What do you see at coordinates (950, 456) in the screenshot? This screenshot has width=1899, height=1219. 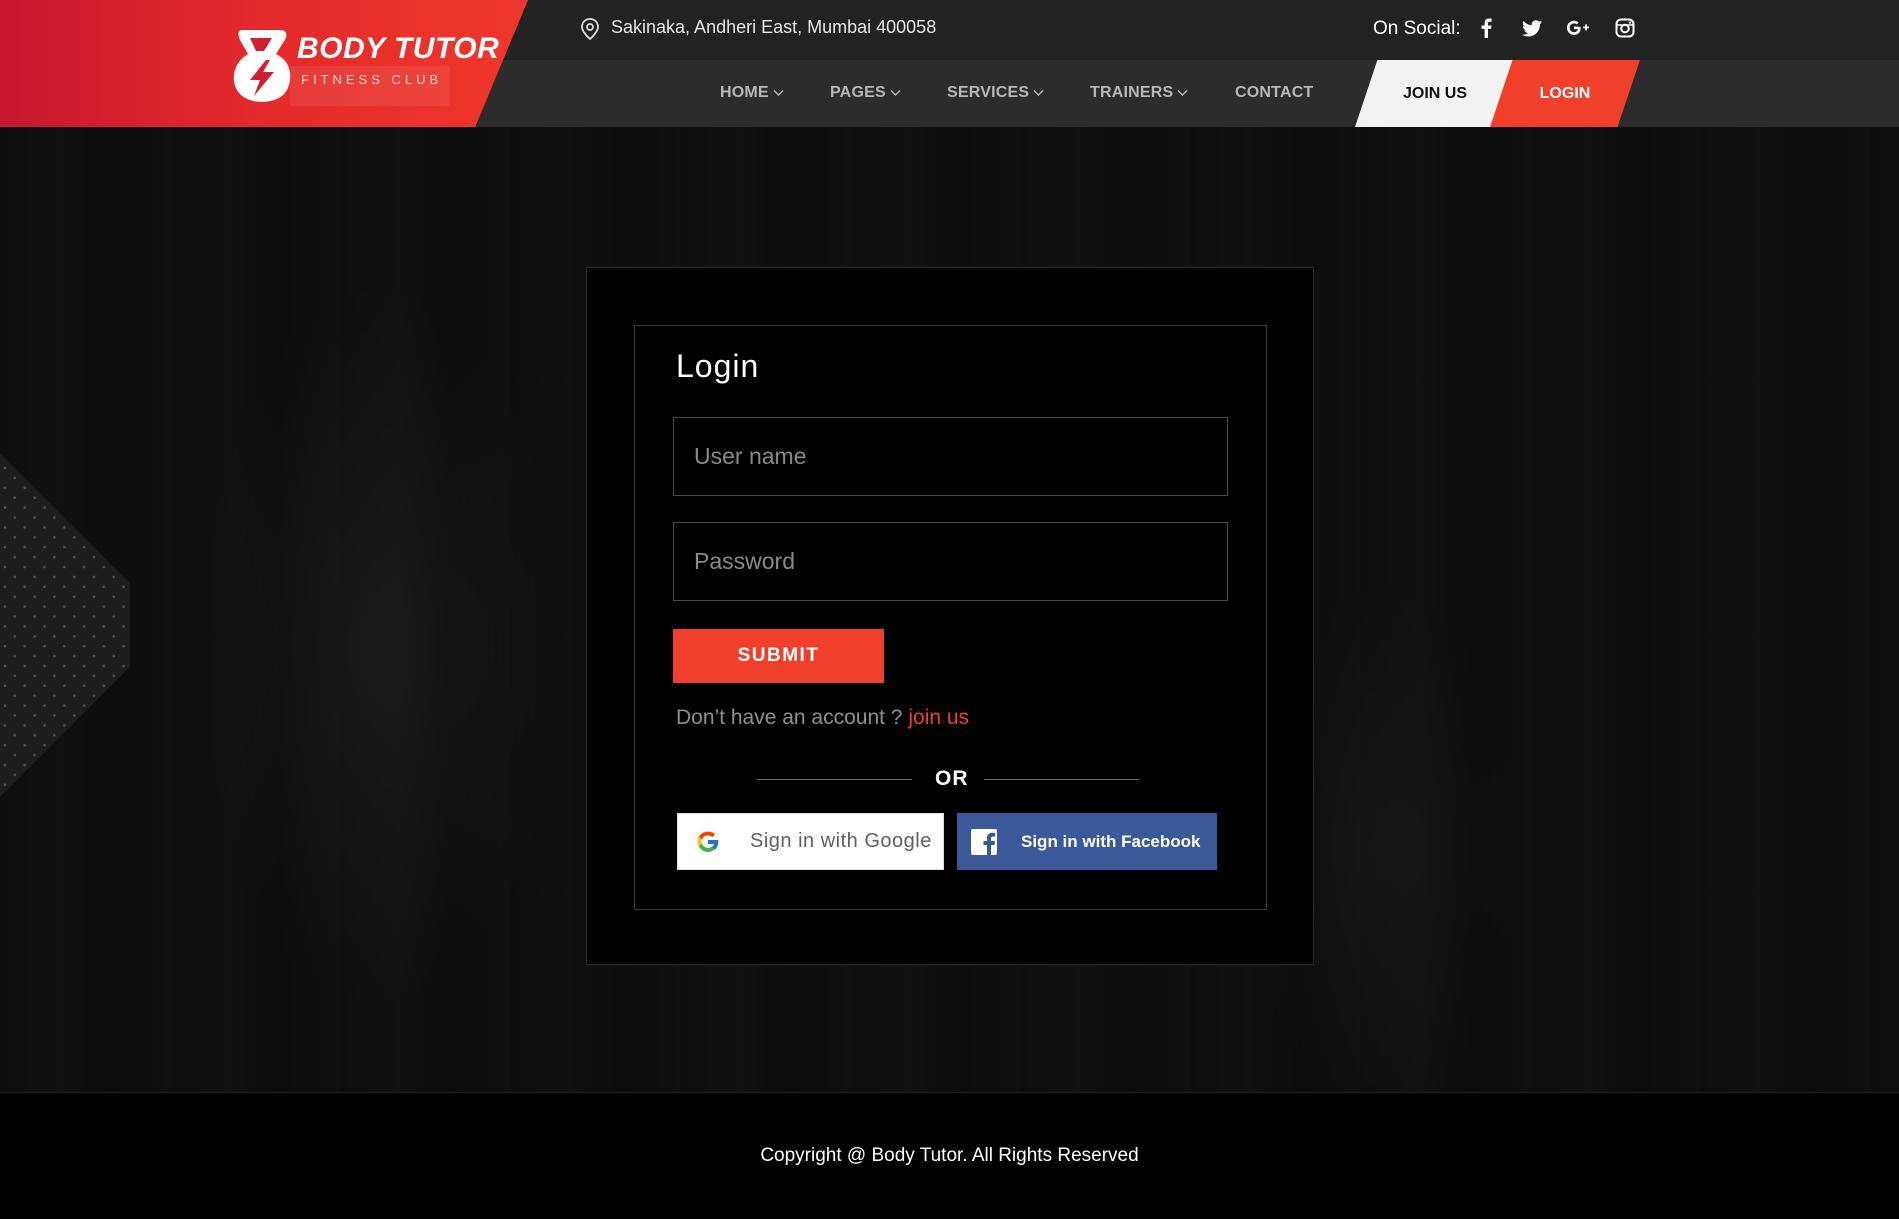 I see `username-input` at bounding box center [950, 456].